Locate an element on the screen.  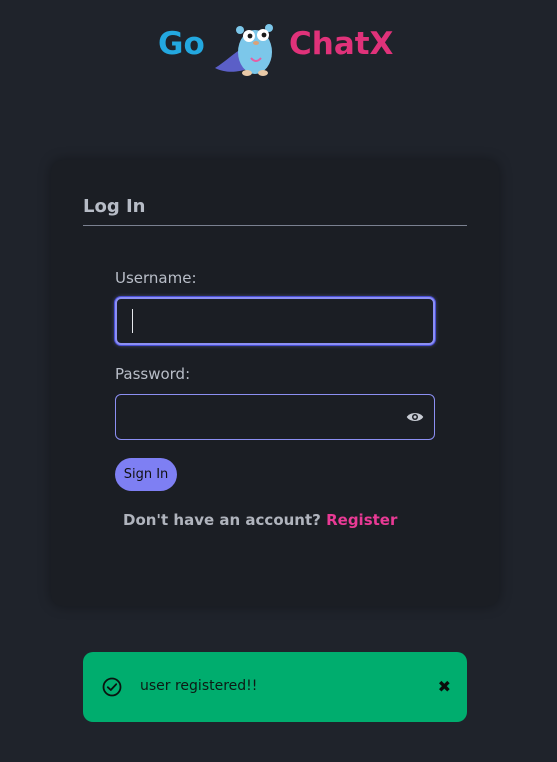
username-field-wrapper is located at coordinates (275, 321).